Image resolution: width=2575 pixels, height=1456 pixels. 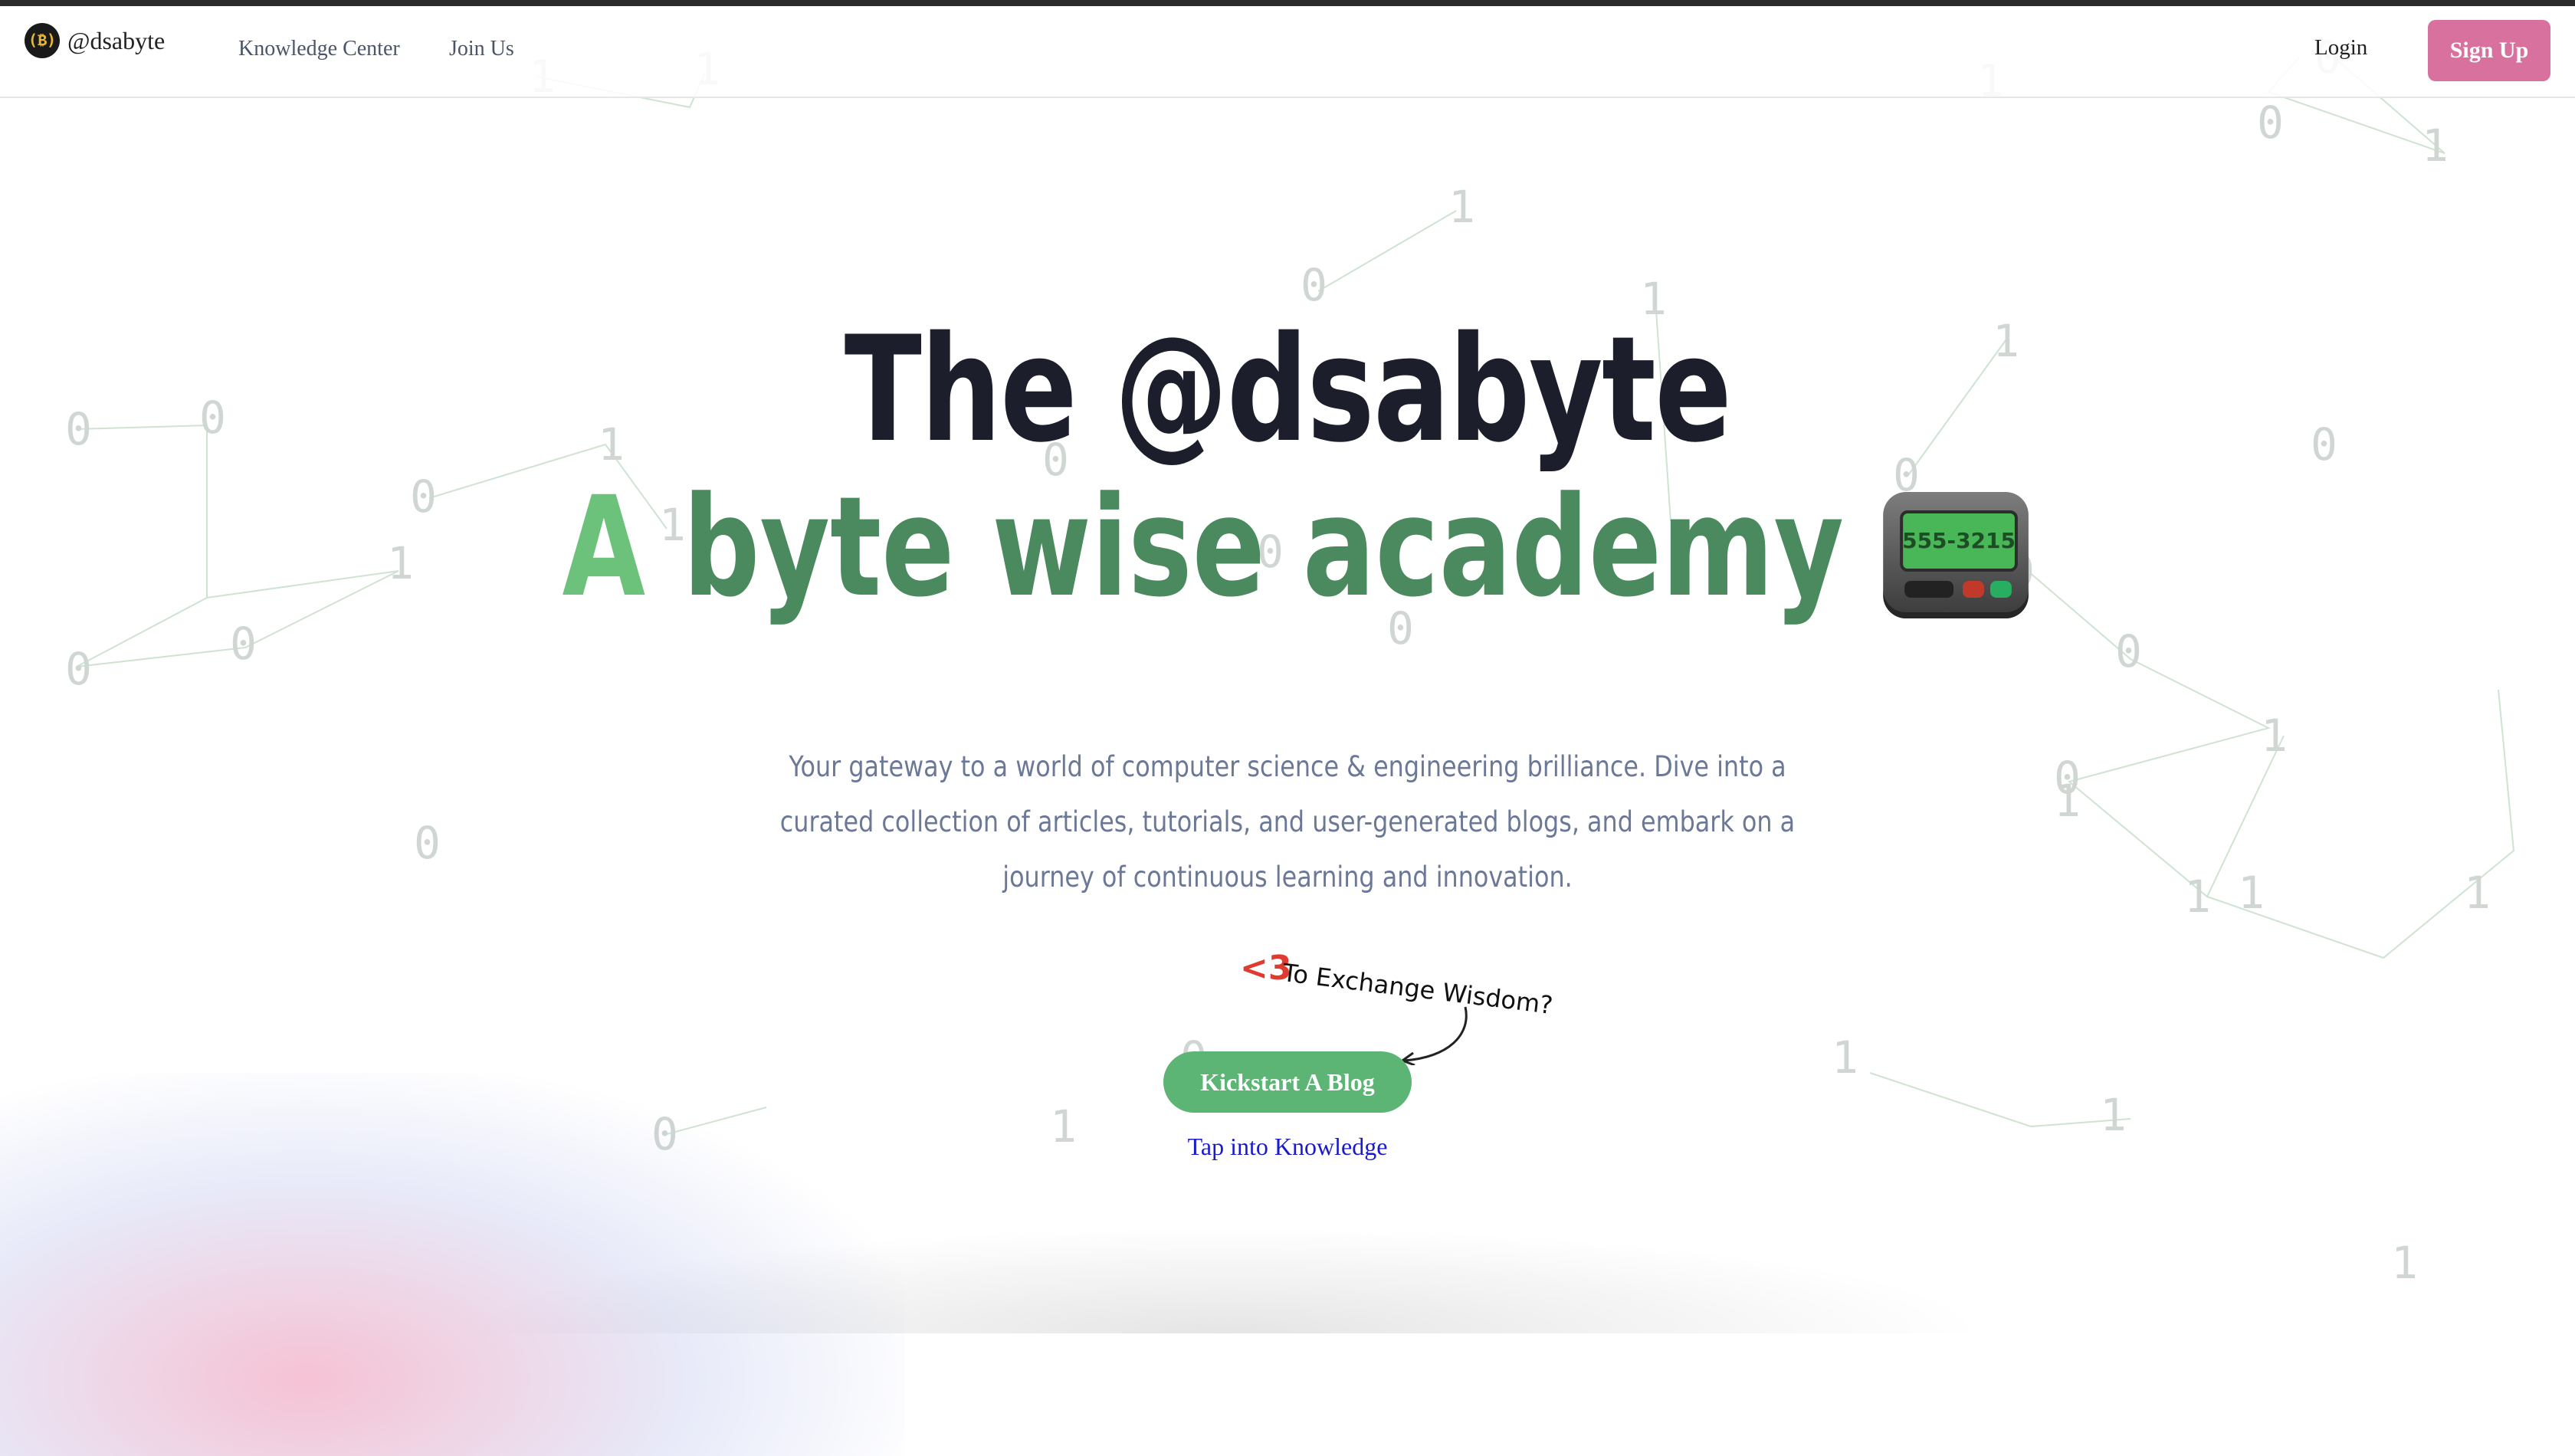 What do you see at coordinates (1227, 1279) in the screenshot?
I see `decorative-shadow` at bounding box center [1227, 1279].